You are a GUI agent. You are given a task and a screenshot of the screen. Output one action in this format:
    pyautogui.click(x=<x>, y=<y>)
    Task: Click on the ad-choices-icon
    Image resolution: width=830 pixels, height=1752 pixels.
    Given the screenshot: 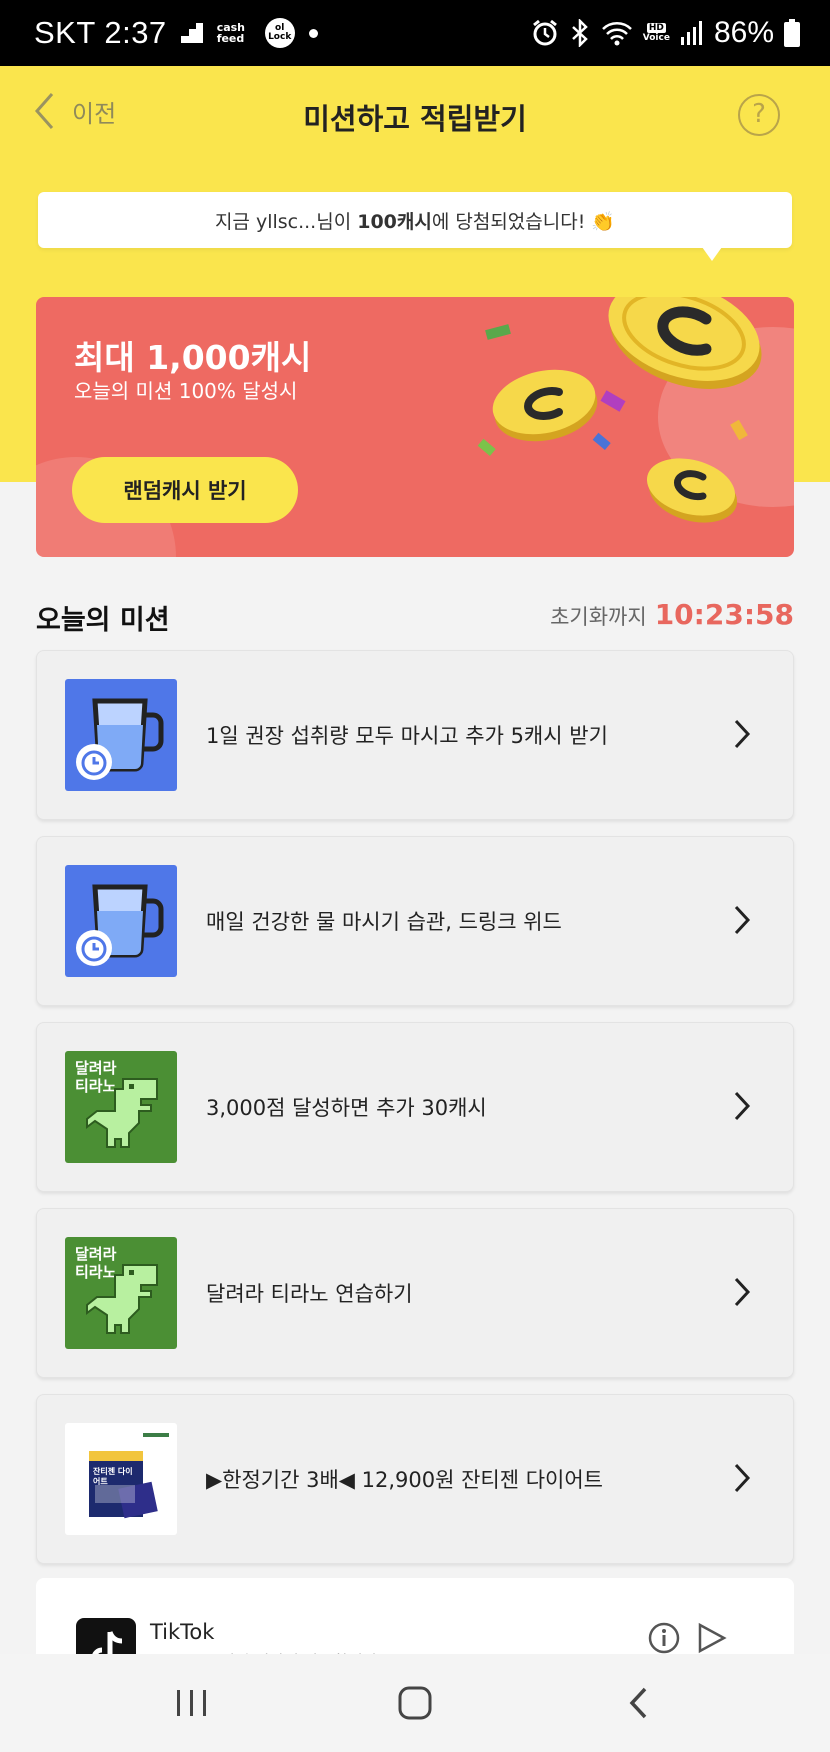 What is the action you would take?
    pyautogui.click(x=712, y=1638)
    